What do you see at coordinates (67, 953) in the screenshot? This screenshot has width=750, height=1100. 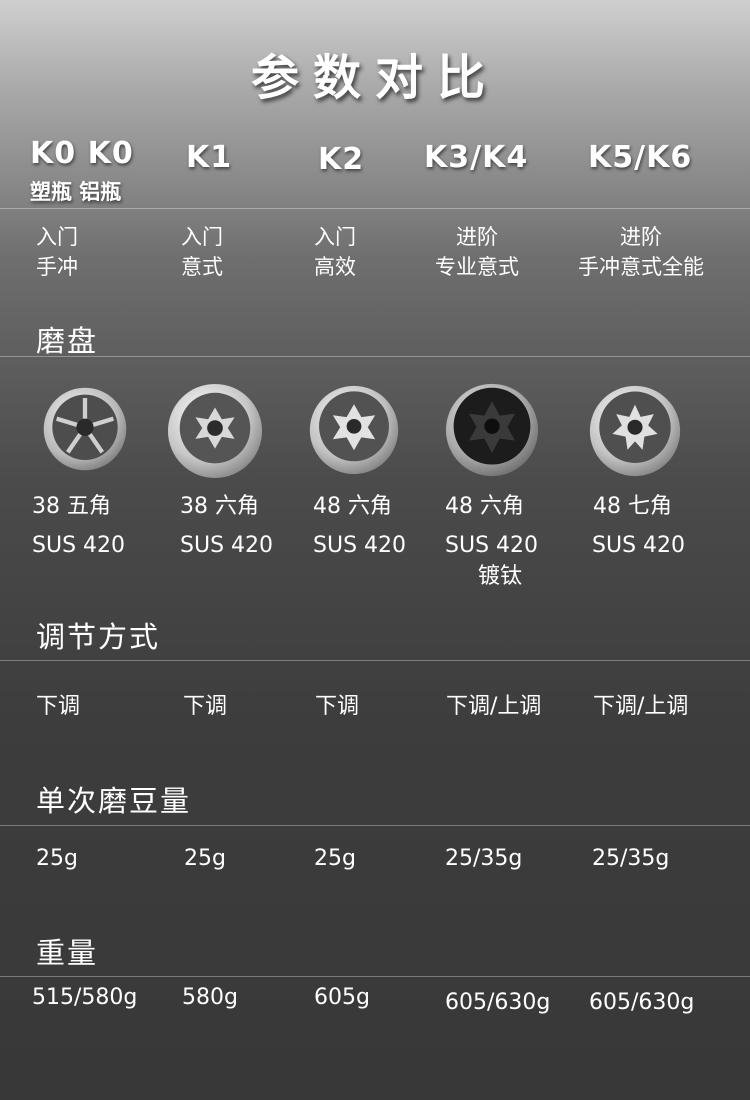 I see `section-weight-title: 重量` at bounding box center [67, 953].